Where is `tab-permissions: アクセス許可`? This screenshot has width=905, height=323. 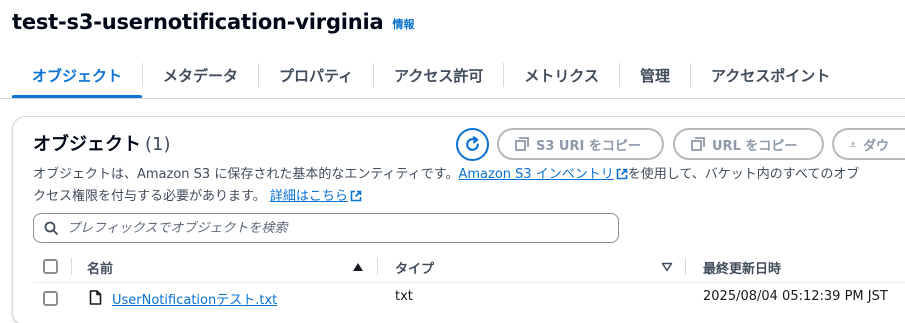 tab-permissions: アクセス許可 is located at coordinates (438, 75).